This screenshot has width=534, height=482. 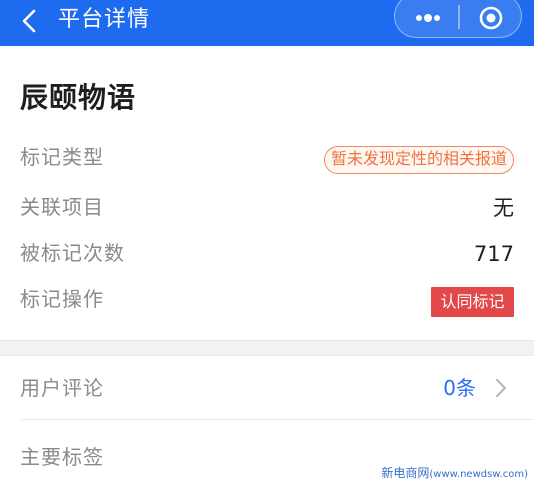 I want to click on watermark: 新电商网(www.newdsw.com), so click(x=454, y=472).